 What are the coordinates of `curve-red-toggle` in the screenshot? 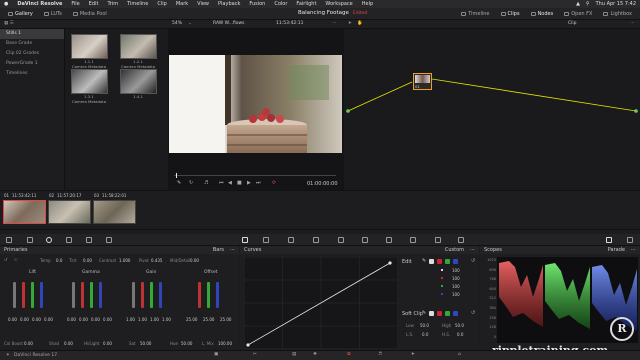 It's located at (439, 261).